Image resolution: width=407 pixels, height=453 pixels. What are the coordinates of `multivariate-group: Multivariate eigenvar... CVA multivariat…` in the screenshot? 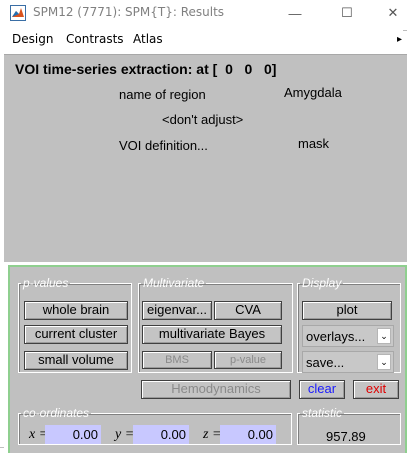 It's located at (215, 325).